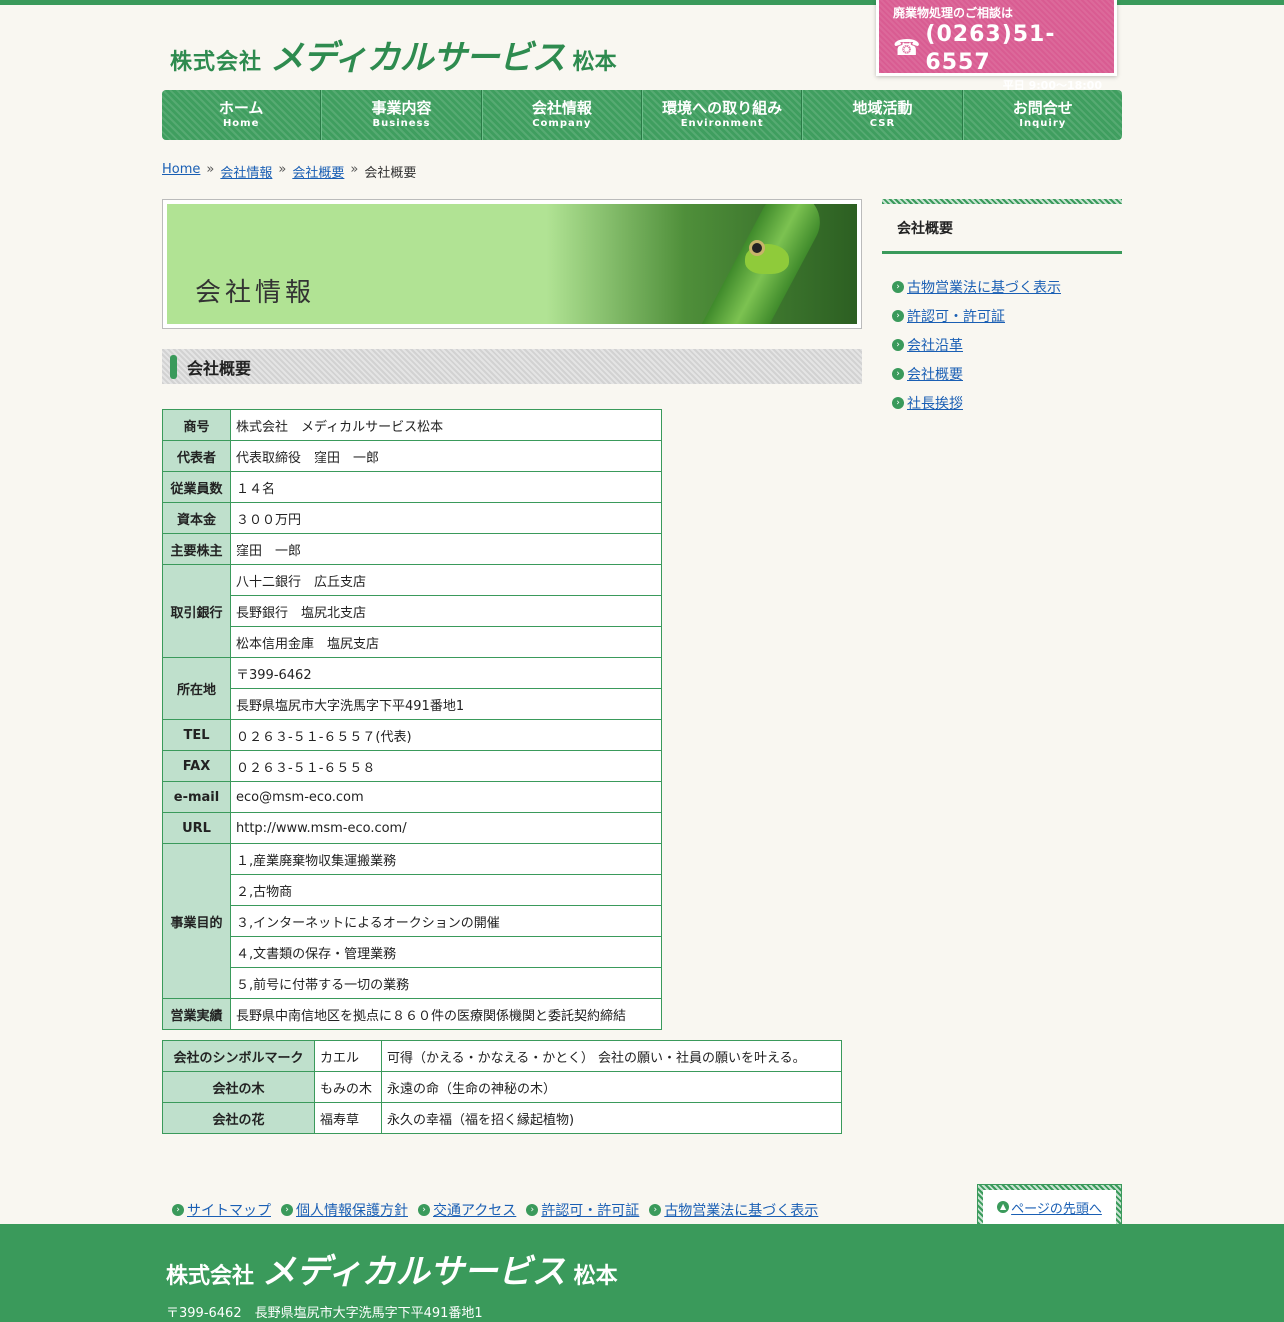 The image size is (1284, 1322). I want to click on nav-environment: 環境への取り組み Environment, so click(722, 115).